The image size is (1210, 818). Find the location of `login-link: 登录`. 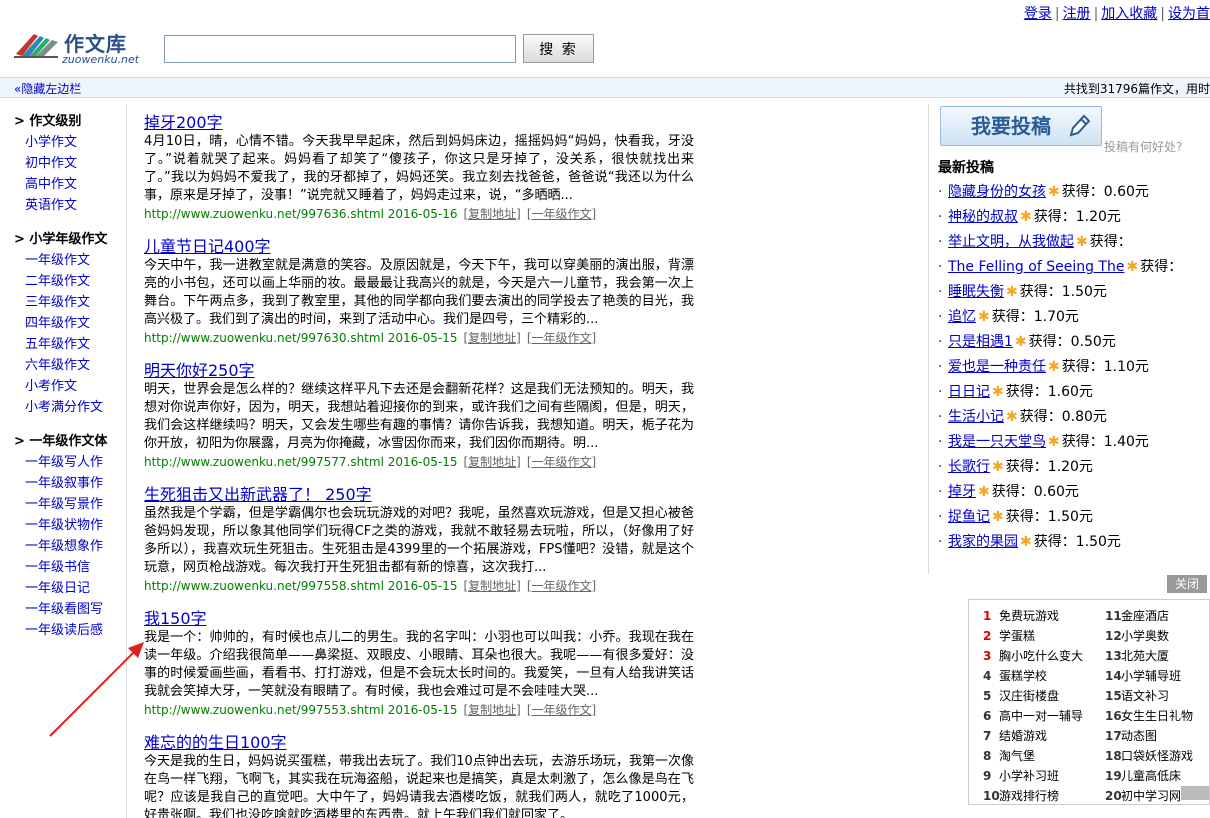

login-link: 登录 is located at coordinates (1038, 14).